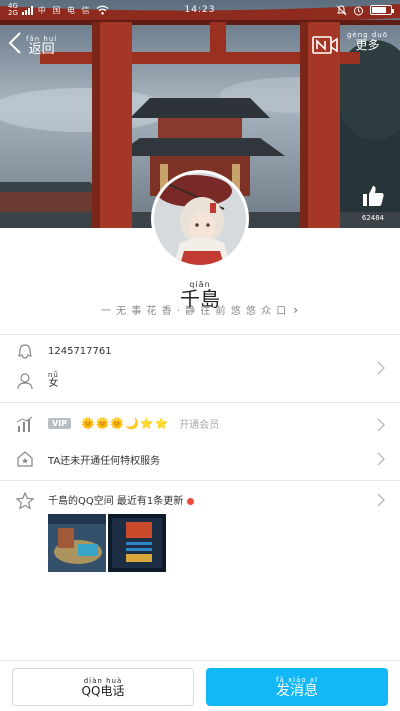  Describe the element at coordinates (373, 218) in the screenshot. I see `like-count: 62484` at that location.